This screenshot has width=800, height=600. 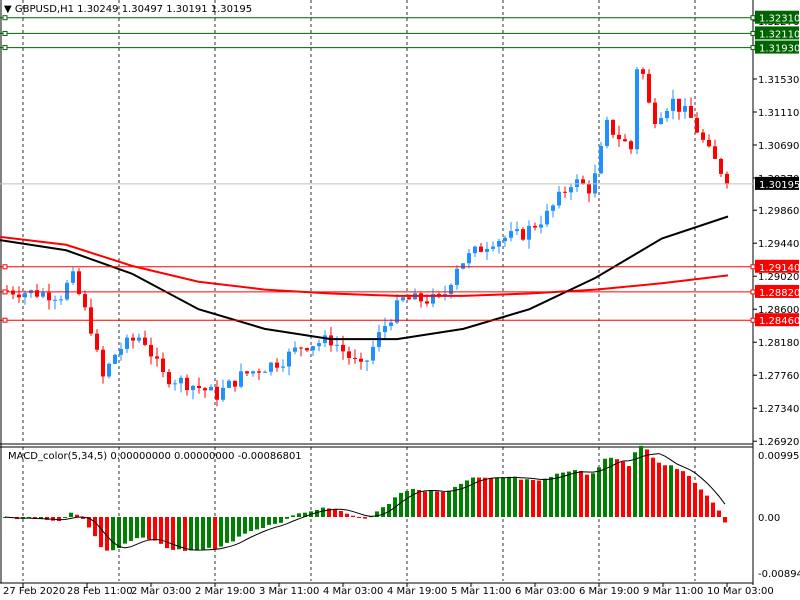 What do you see at coordinates (769, 518) in the screenshot?
I see `macd-tick-label: 0.00` at bounding box center [769, 518].